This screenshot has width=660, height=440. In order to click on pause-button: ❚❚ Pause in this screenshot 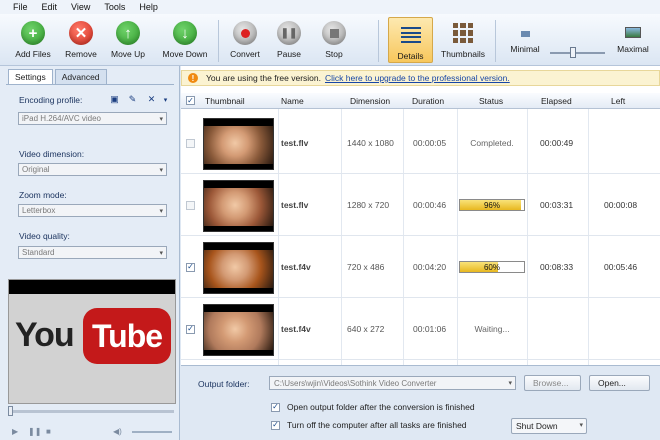, I will do `click(289, 37)`.